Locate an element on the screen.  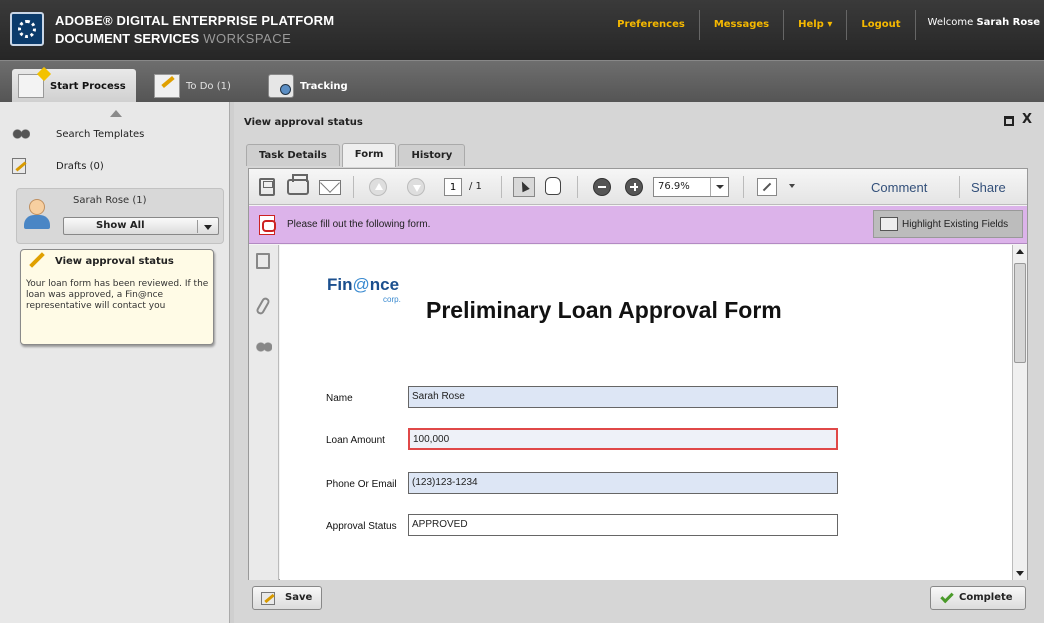
document-side-rail is located at coordinates (264, 412).